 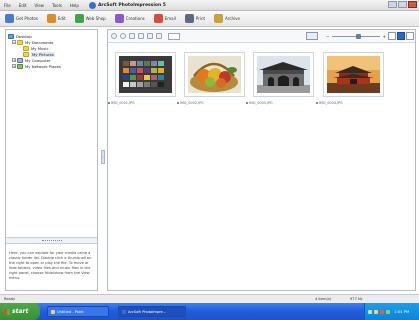 What do you see at coordinates (57, 5) in the screenshot?
I see `menu-tools: Tools` at bounding box center [57, 5].